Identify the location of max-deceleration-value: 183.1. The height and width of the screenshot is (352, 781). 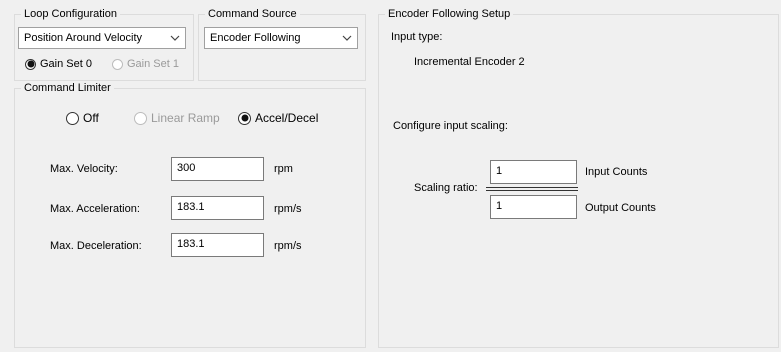
(191, 244).